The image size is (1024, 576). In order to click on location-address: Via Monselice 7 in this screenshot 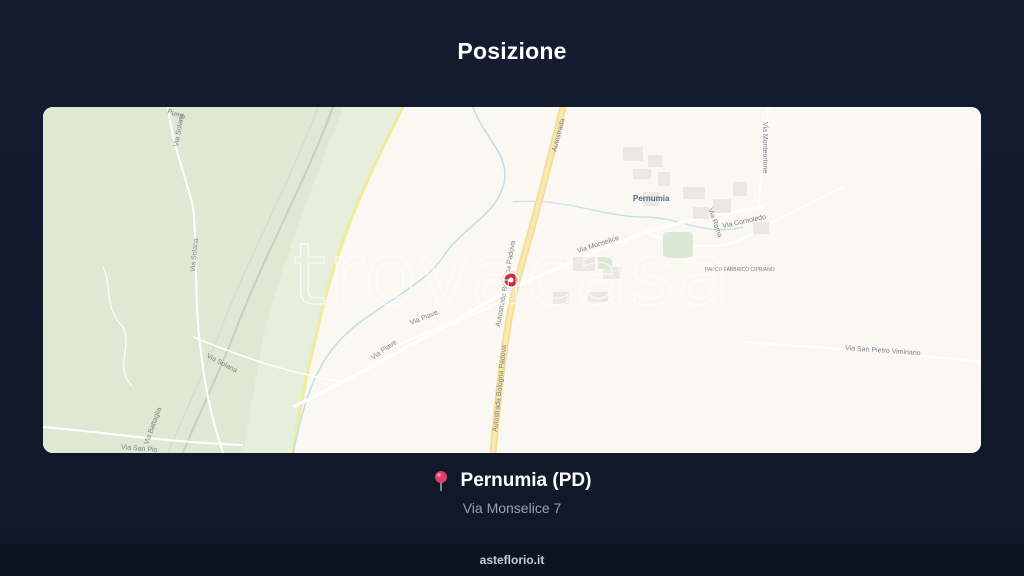, I will do `click(512, 508)`.